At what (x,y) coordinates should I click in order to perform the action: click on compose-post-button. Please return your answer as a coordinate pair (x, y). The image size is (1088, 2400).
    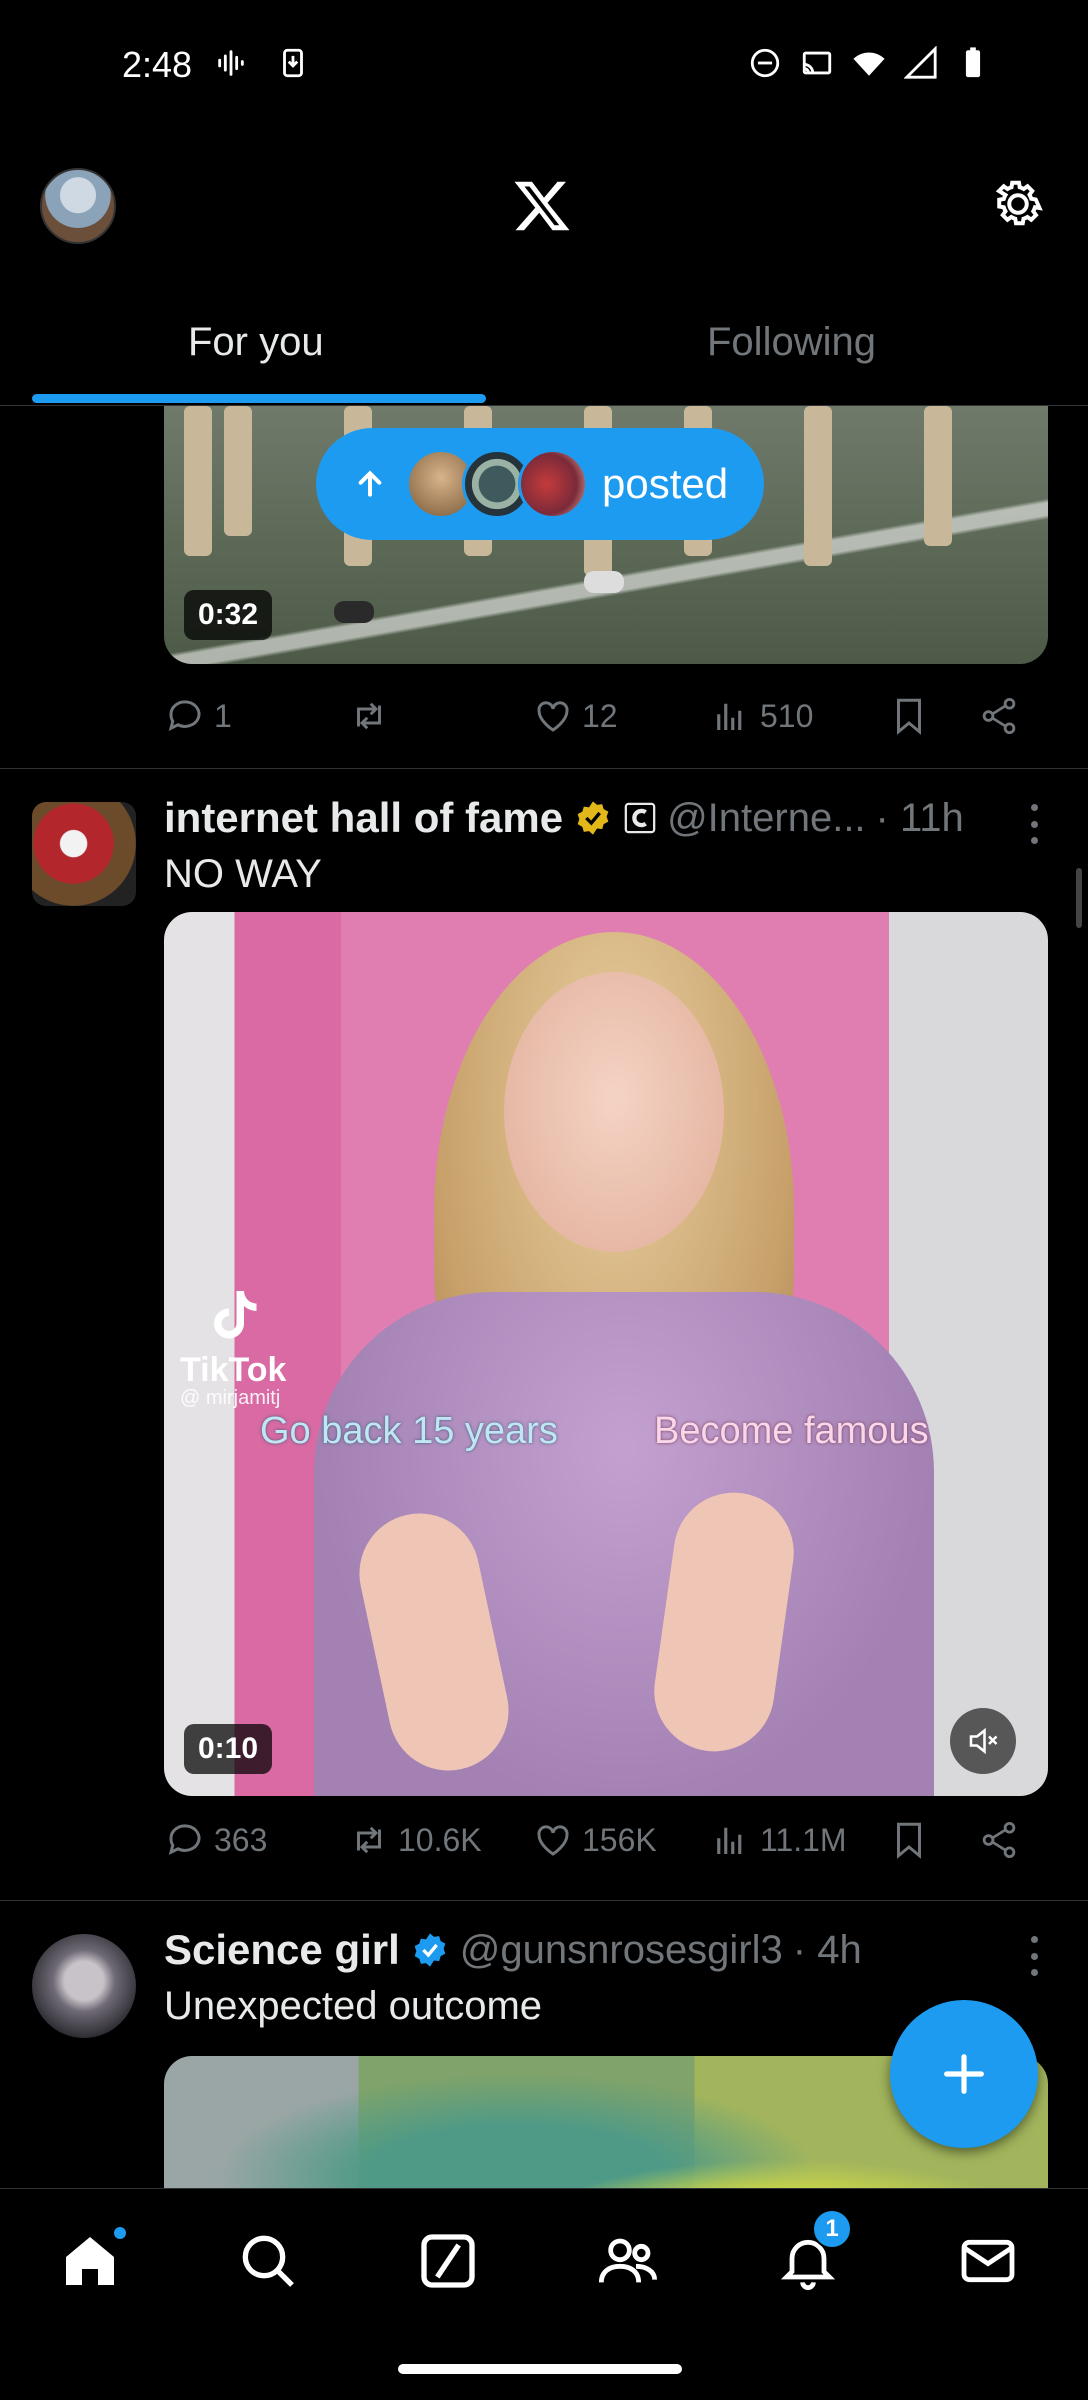
    Looking at the image, I should click on (964, 2074).